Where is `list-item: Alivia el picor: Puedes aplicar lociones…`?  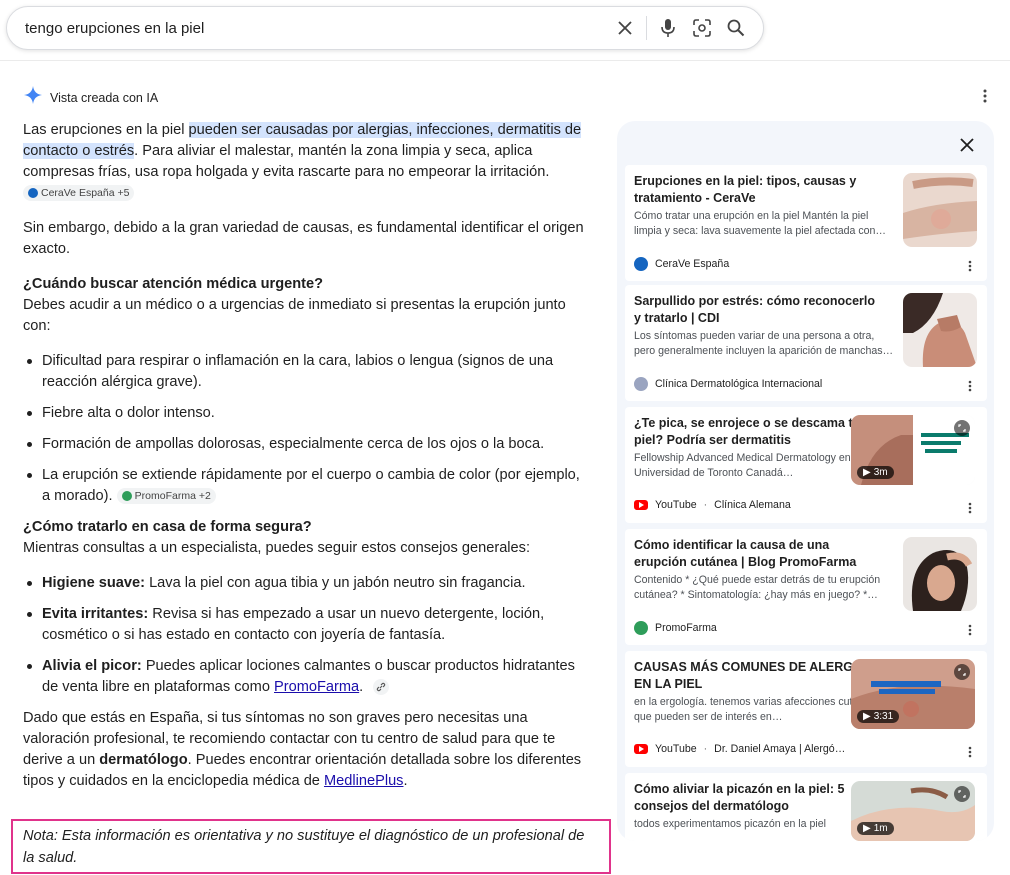
list-item: Alivia el picor: Puedes aplicar lociones… is located at coordinates (305, 677).